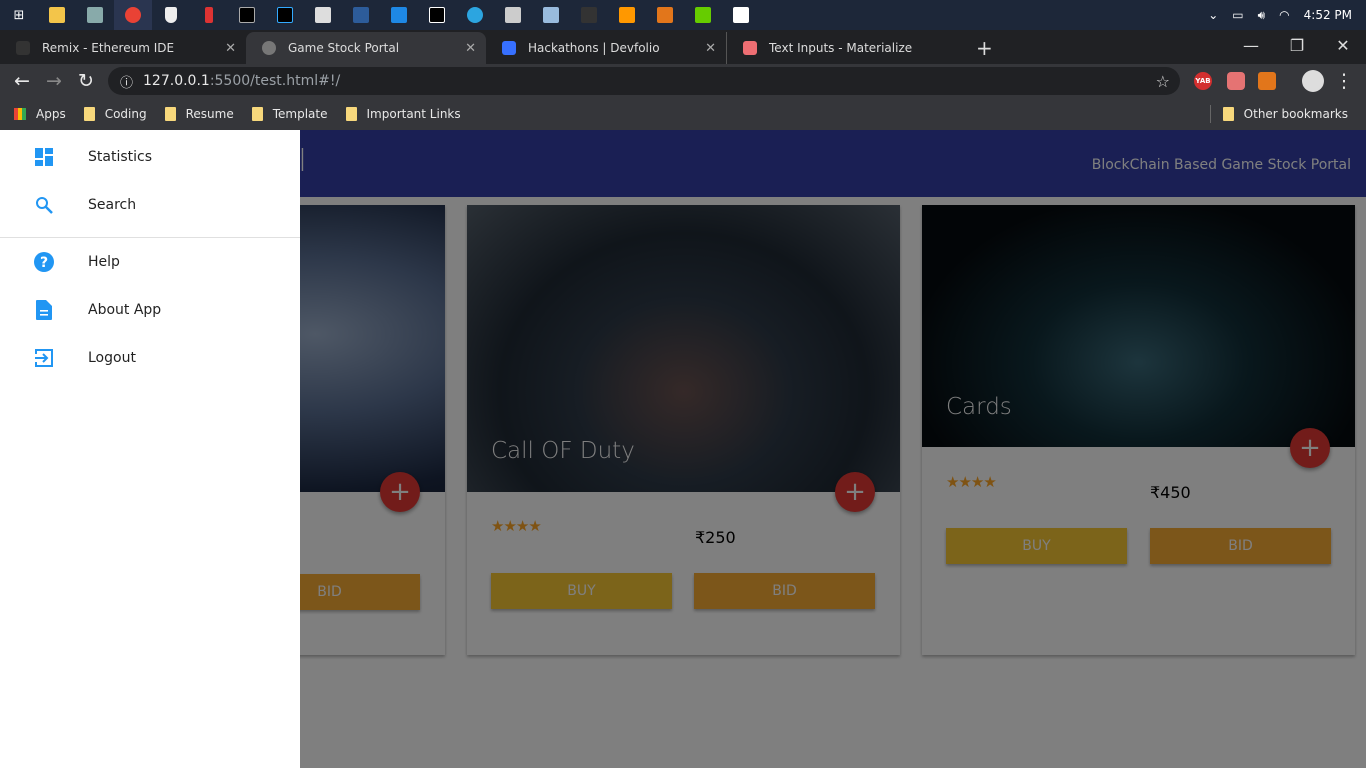 This screenshot has height=768, width=1366. What do you see at coordinates (126, 81) in the screenshot?
I see `info-icon: ⓘ` at bounding box center [126, 81].